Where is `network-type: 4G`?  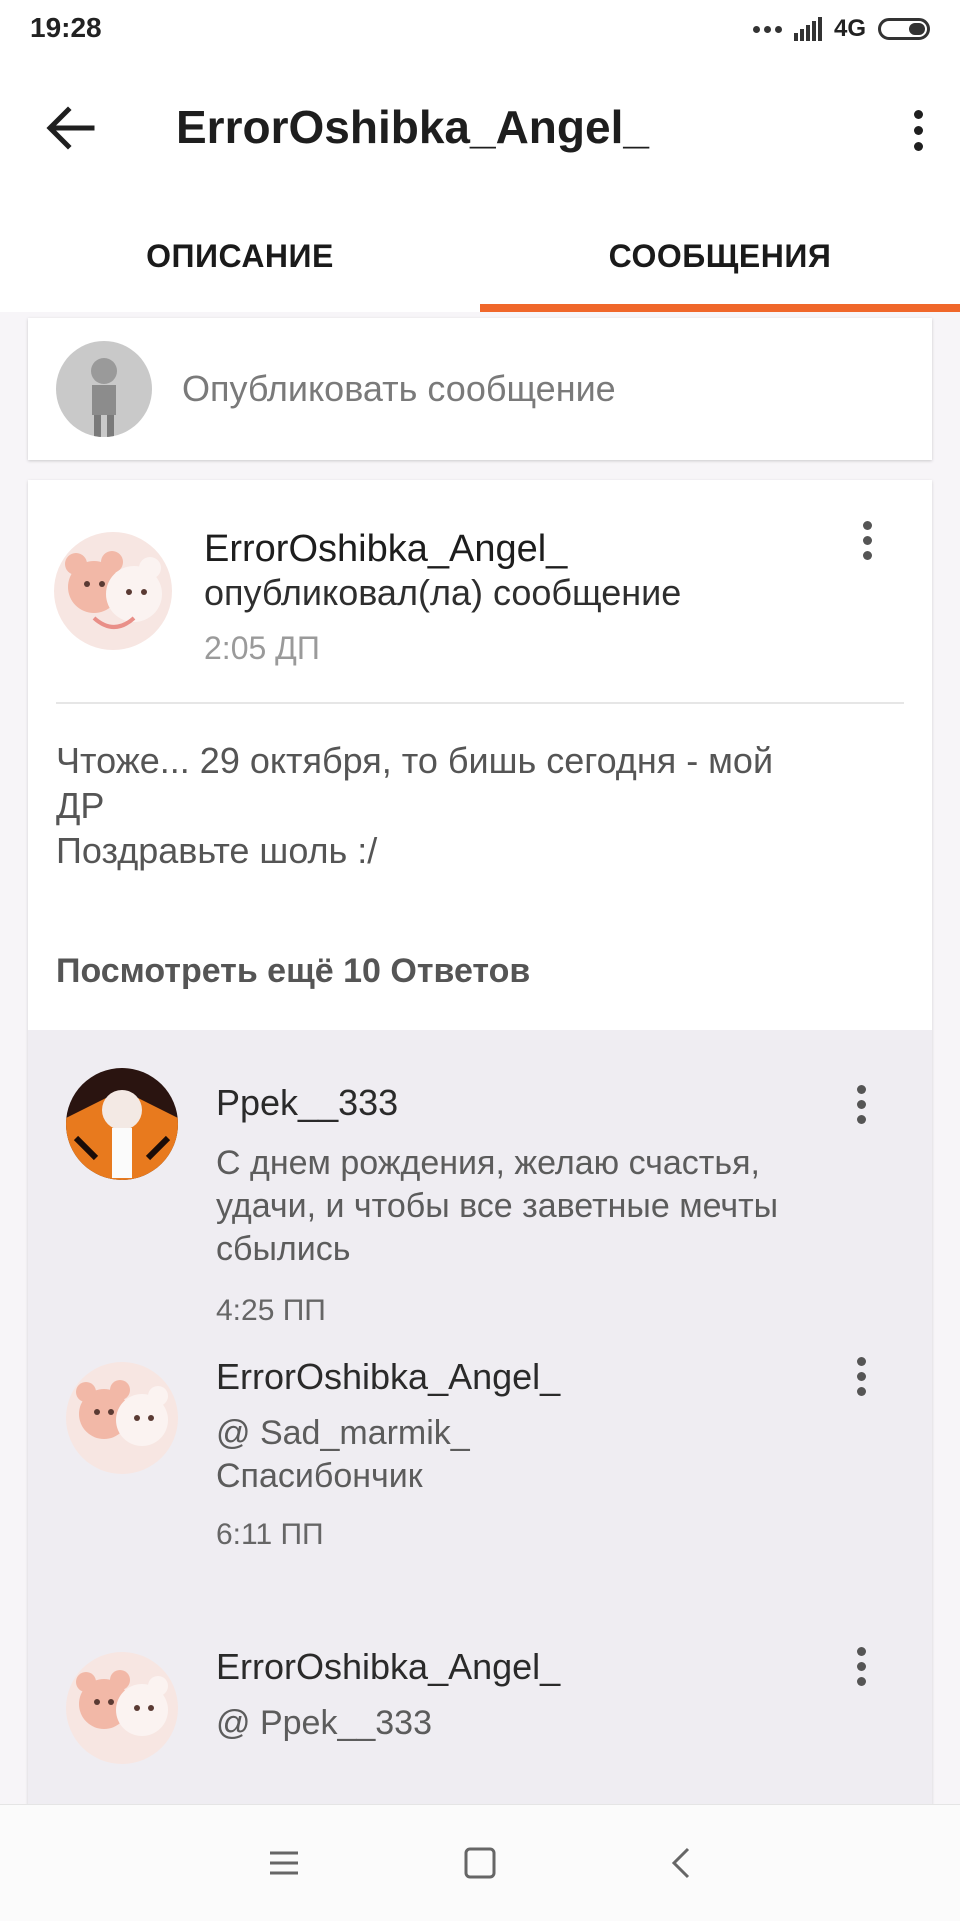 network-type: 4G is located at coordinates (849, 28).